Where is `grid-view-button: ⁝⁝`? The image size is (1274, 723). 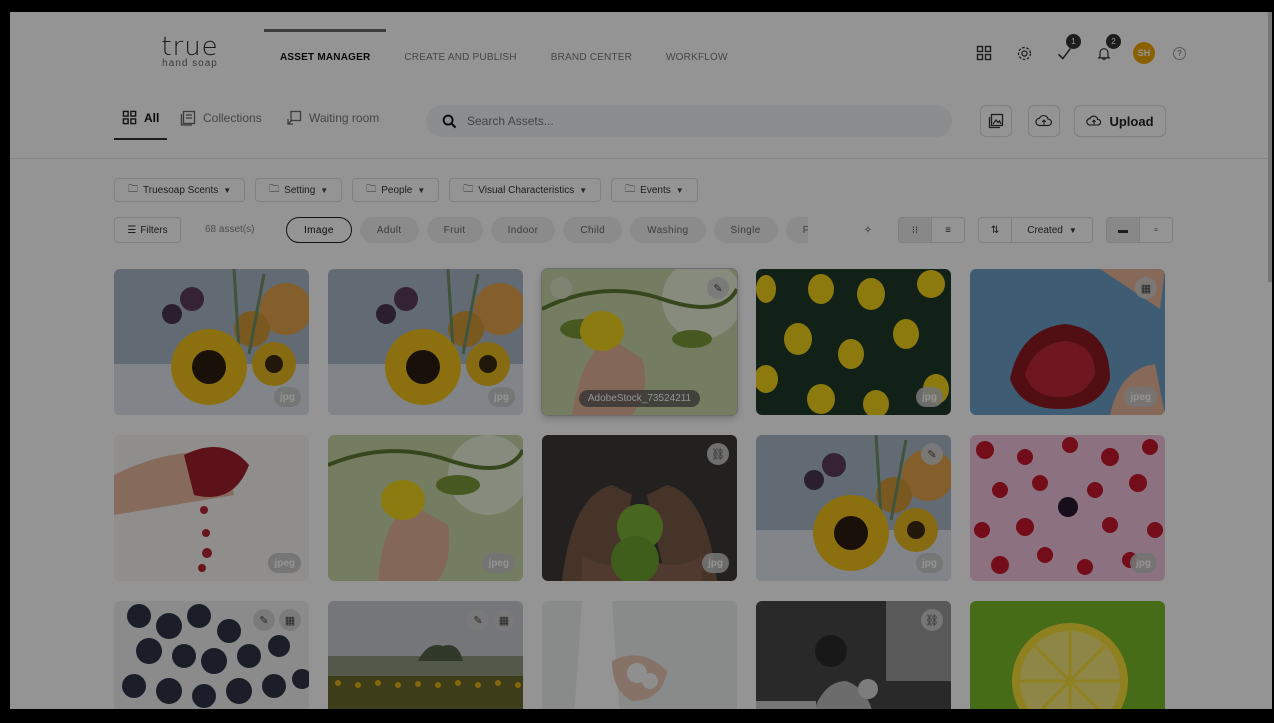
grid-view-button: ⁝⁝ is located at coordinates (915, 230).